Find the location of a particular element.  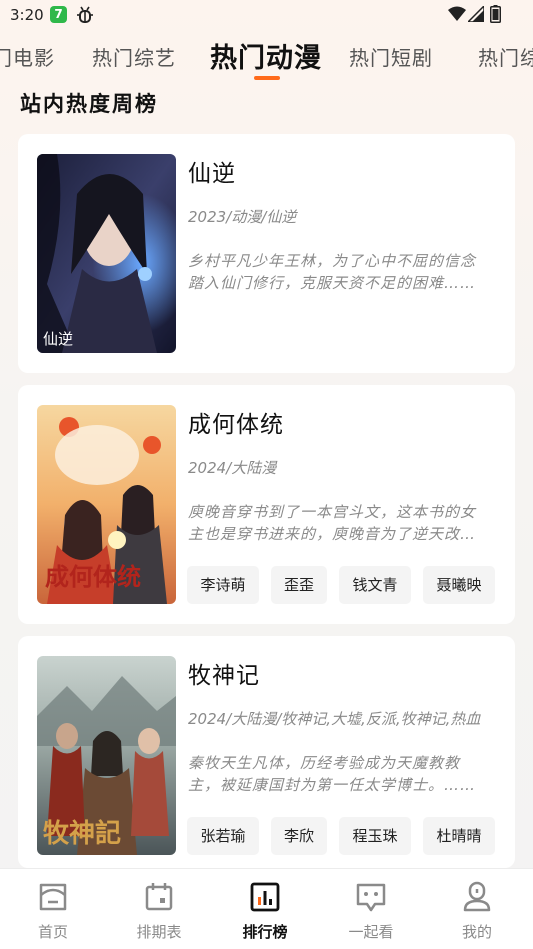

calendar-icon is located at coordinates (159, 897).